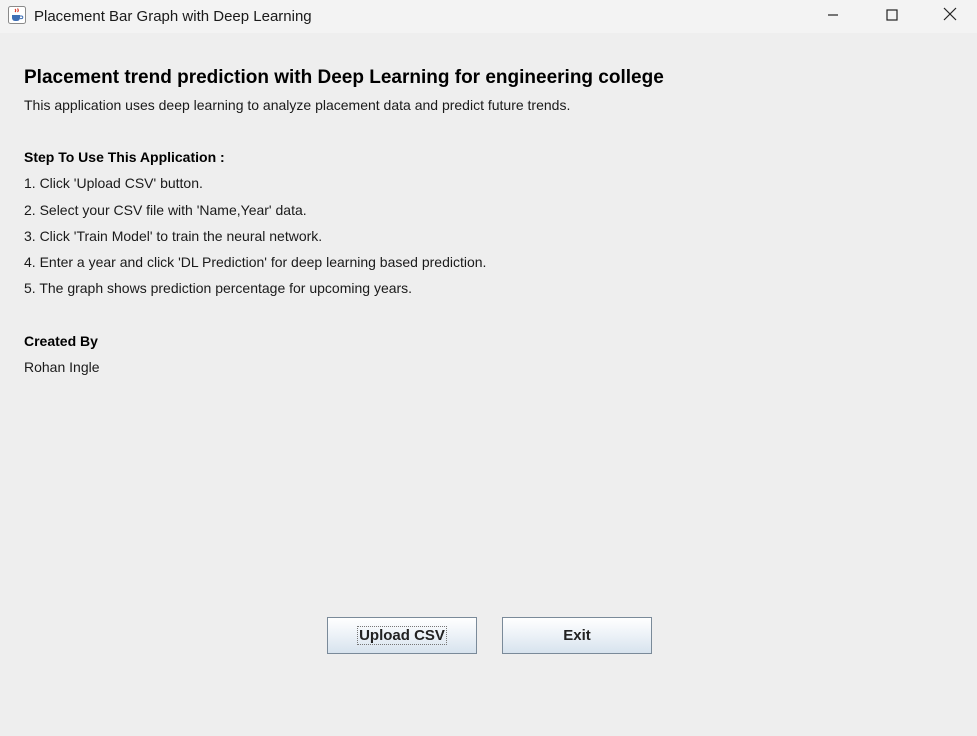  Describe the element at coordinates (113, 183) in the screenshot. I see `step-item: 1. Click 'Upload CSV' button.` at that location.